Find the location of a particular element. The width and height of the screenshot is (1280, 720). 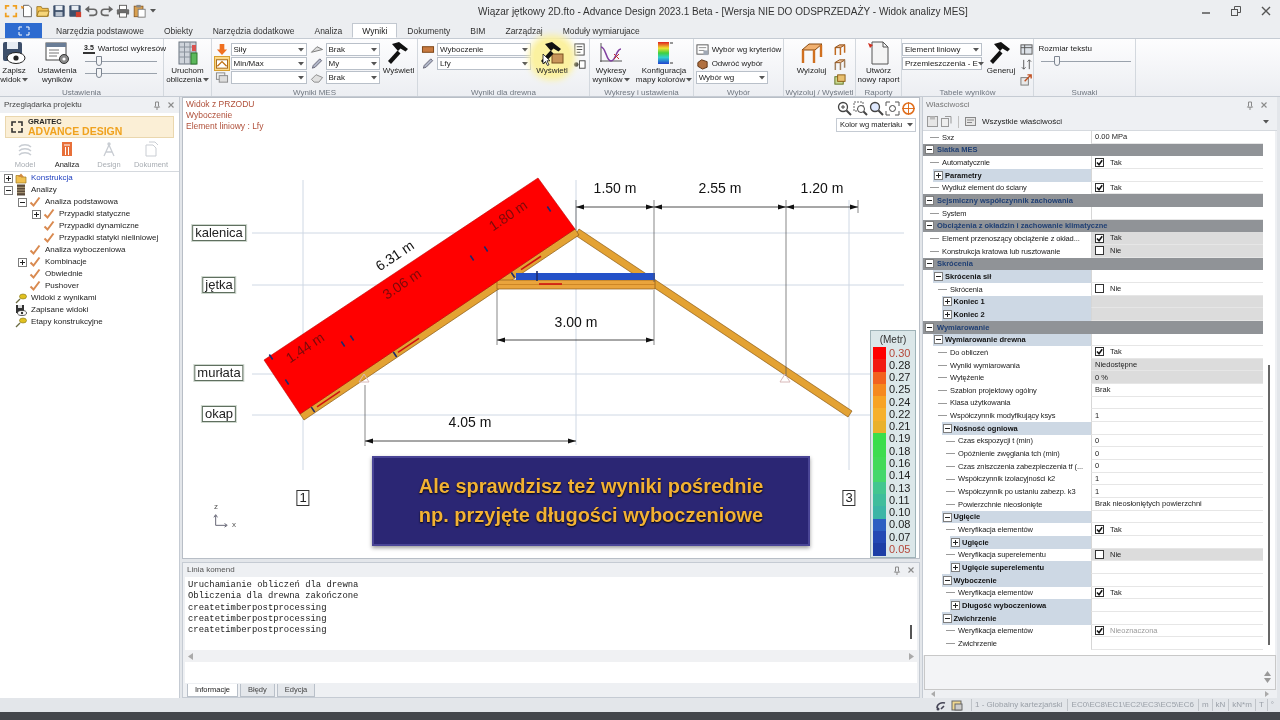

redo-icon is located at coordinates (107, 11).